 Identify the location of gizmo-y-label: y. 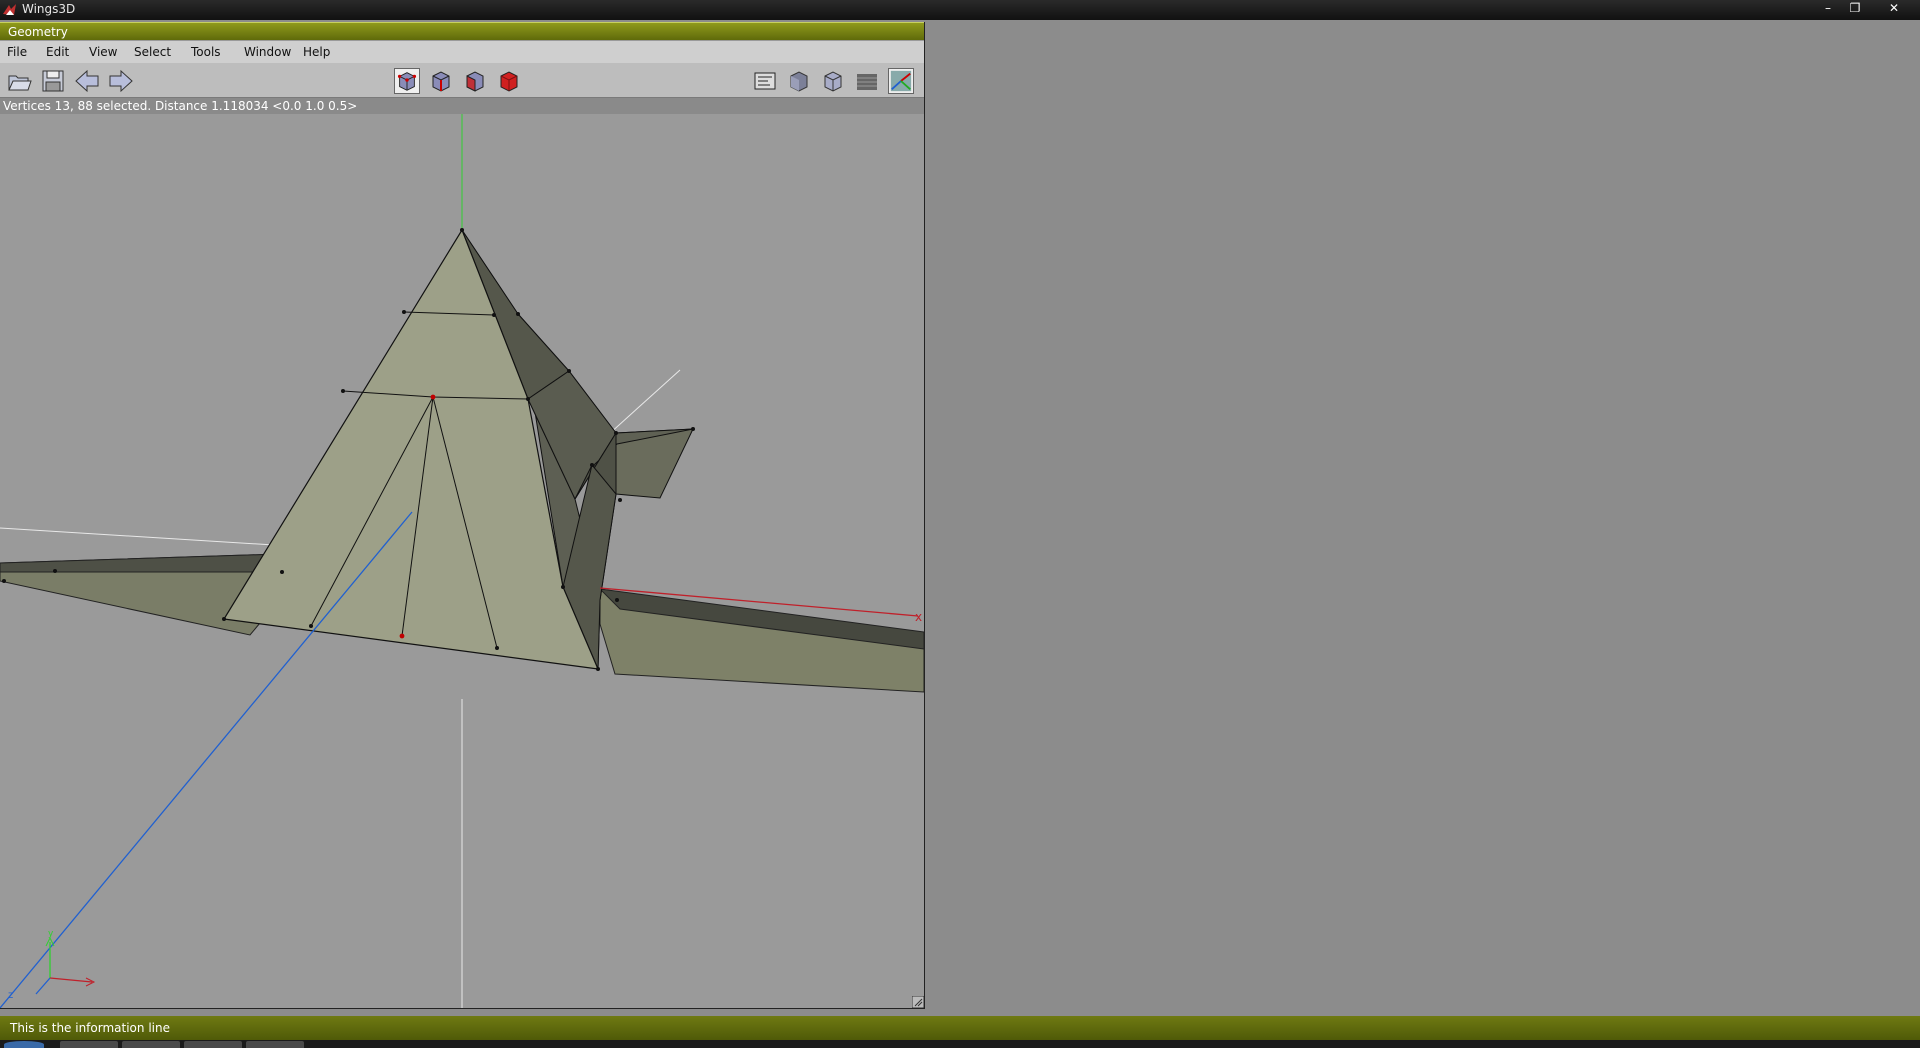
(51, 934).